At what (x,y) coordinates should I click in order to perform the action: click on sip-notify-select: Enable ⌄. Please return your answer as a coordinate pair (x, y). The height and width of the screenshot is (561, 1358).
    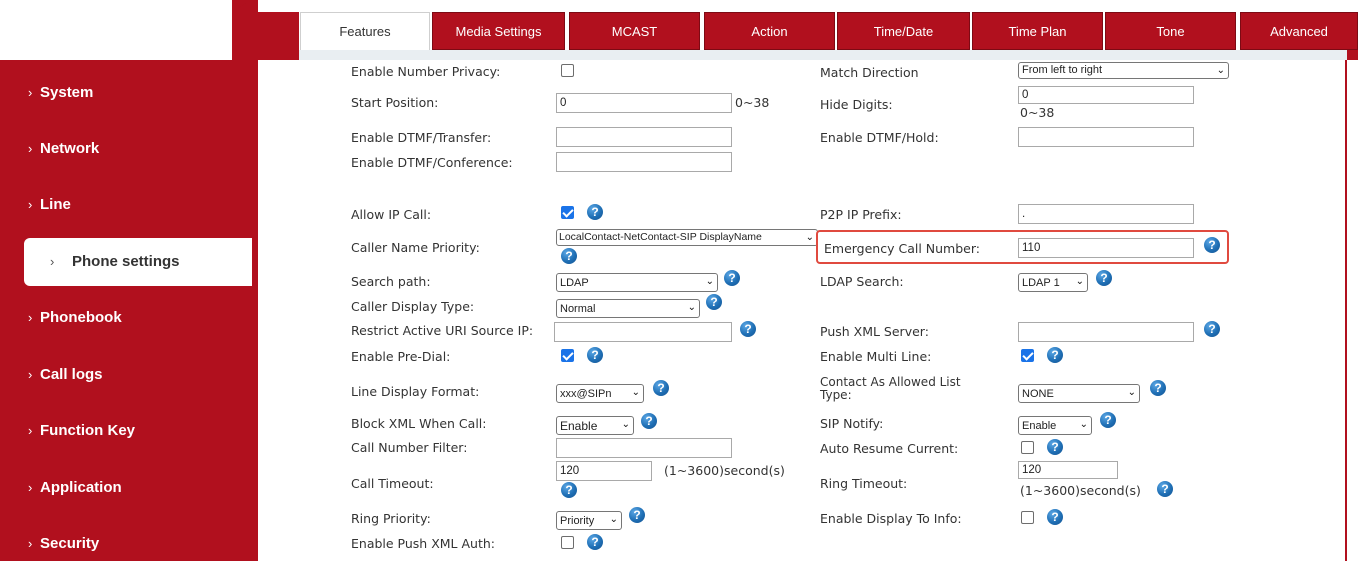
    Looking at the image, I should click on (1055, 425).